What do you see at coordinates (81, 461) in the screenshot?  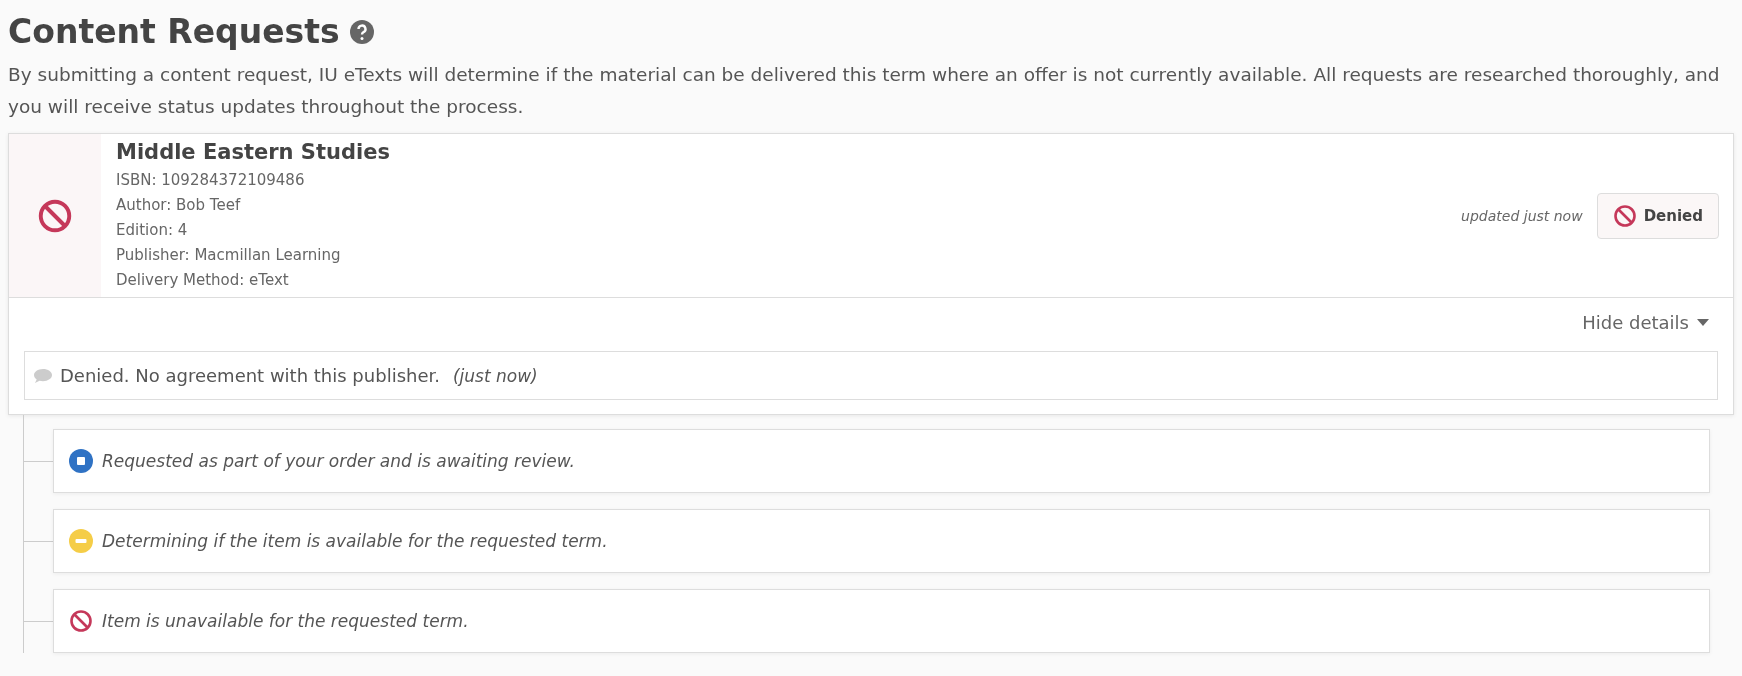 I see `stop-icon` at bounding box center [81, 461].